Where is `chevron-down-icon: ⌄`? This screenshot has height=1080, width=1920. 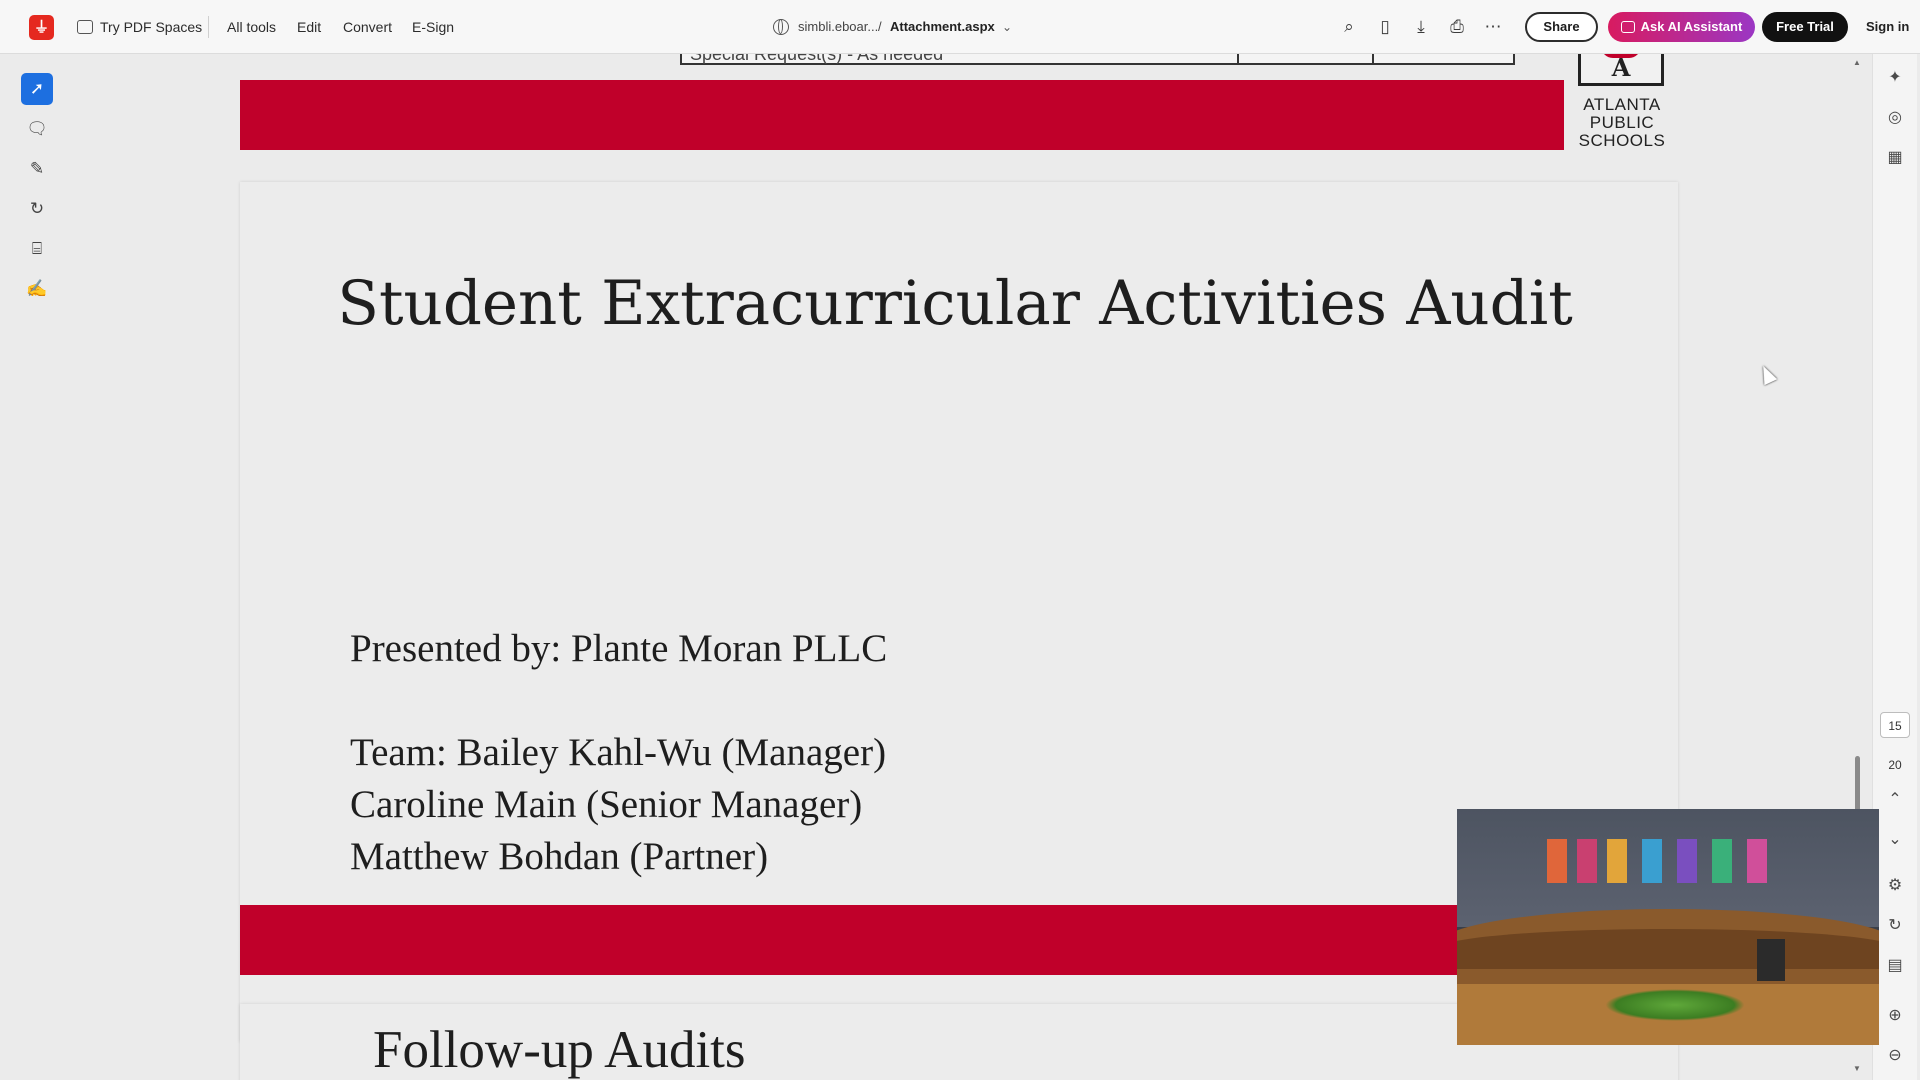
chevron-down-icon: ⌄ is located at coordinates (1007, 27).